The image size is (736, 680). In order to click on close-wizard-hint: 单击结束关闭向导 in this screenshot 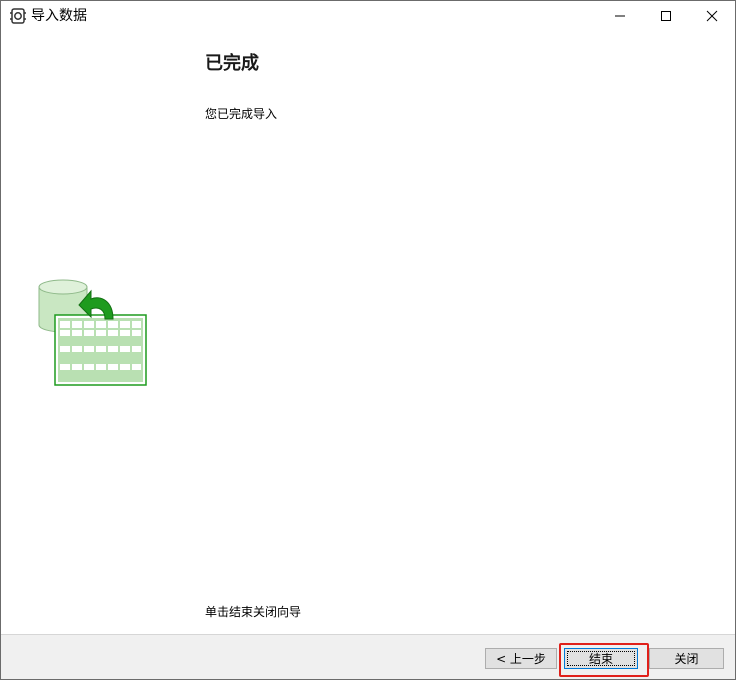, I will do `click(253, 612)`.